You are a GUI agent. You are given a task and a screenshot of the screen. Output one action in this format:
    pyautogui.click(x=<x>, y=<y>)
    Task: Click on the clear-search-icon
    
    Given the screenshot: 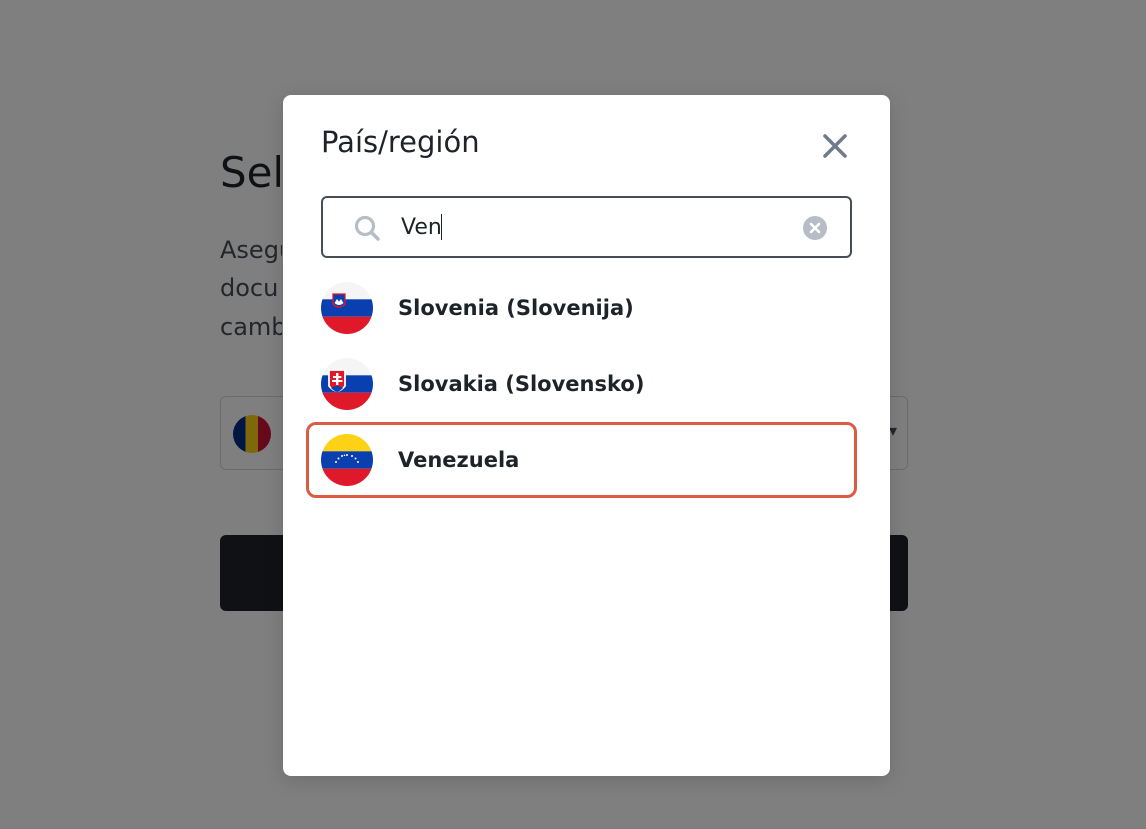 What is the action you would take?
    pyautogui.click(x=815, y=228)
    